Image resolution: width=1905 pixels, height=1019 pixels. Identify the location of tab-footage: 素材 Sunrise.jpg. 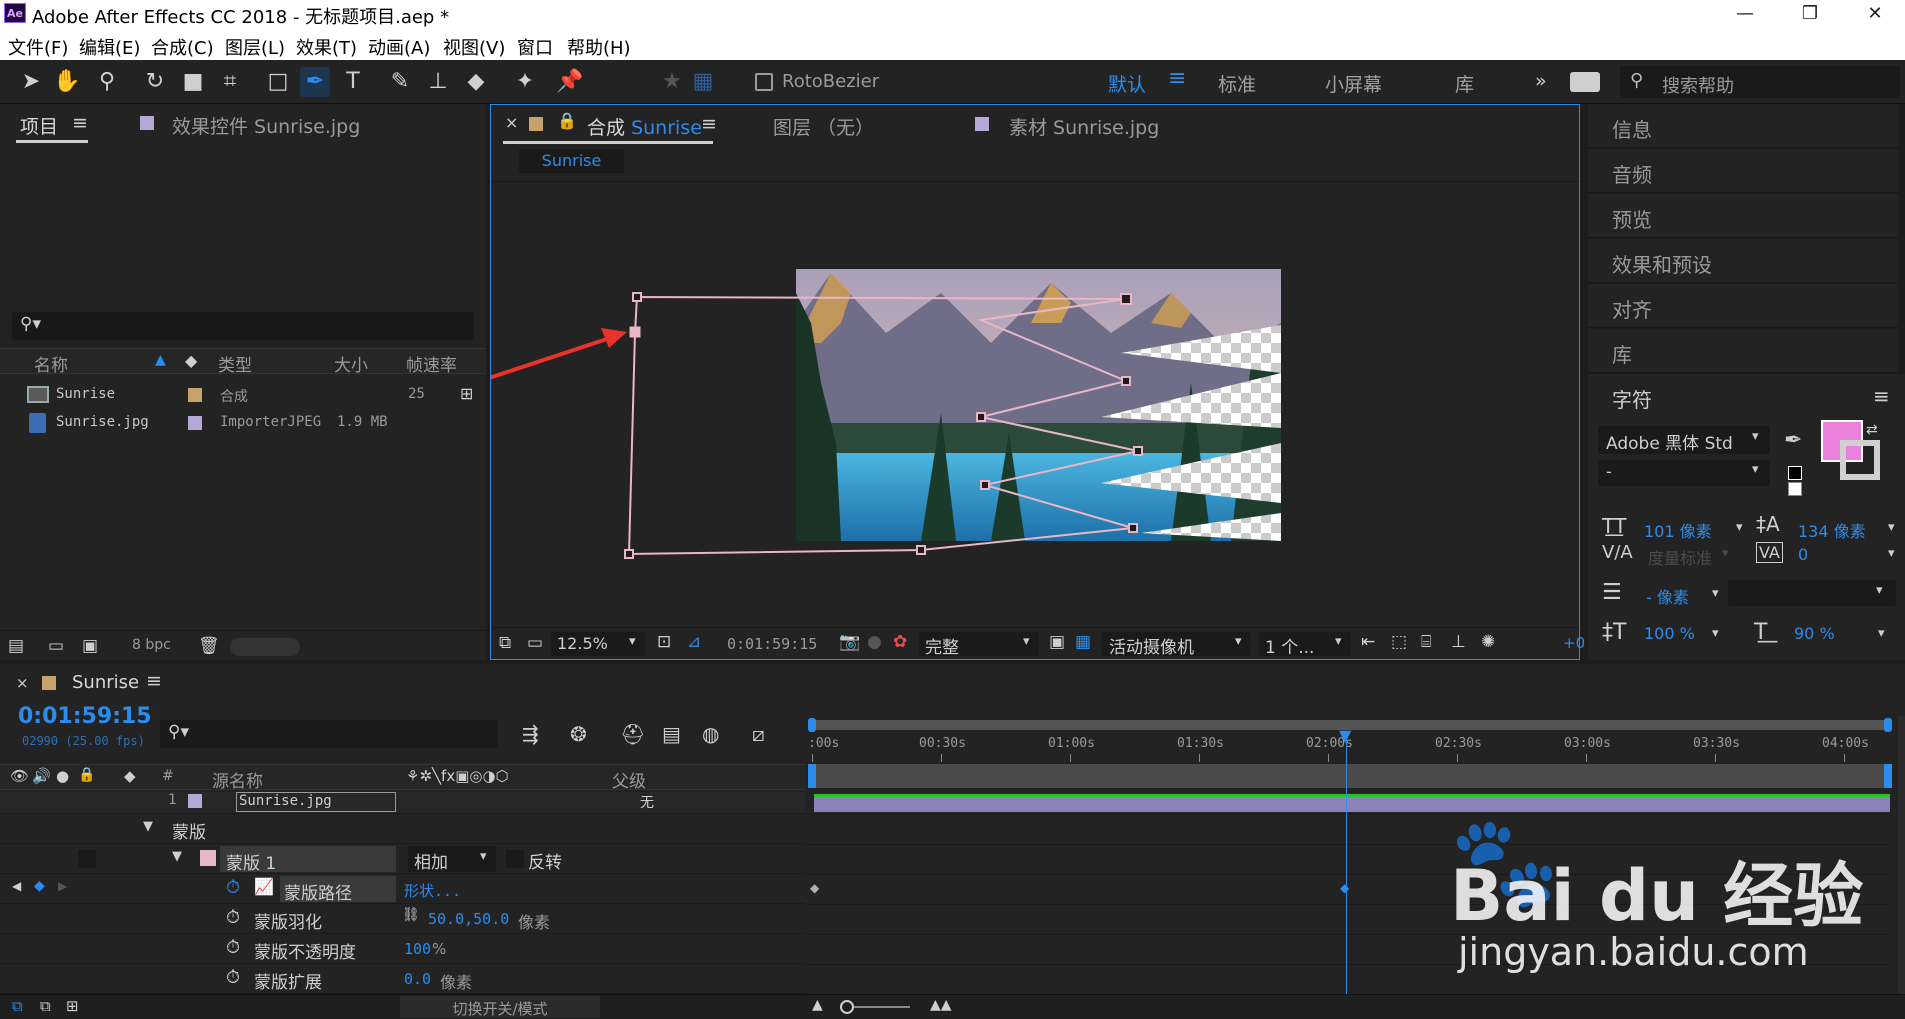
(1084, 126).